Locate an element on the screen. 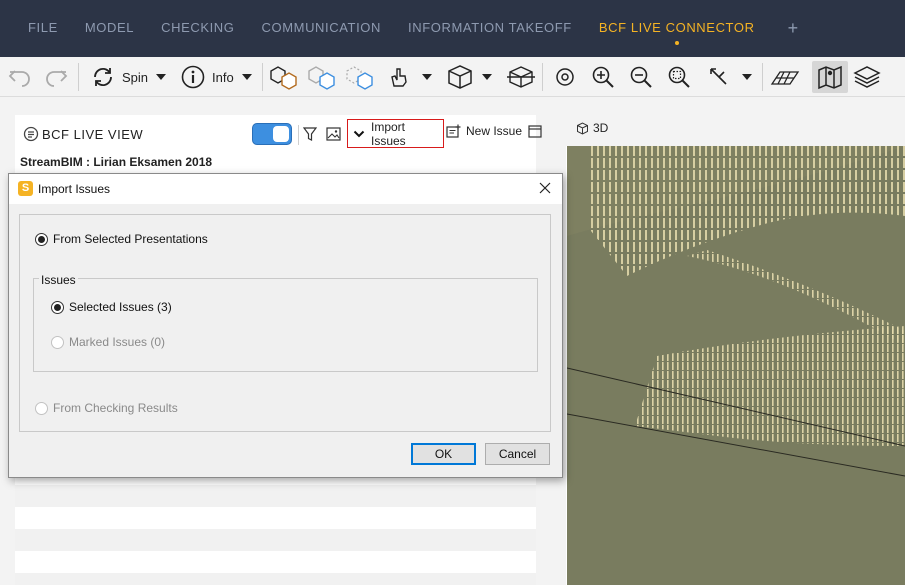 This screenshot has width=905, height=585. close-icon is located at coordinates (545, 188).